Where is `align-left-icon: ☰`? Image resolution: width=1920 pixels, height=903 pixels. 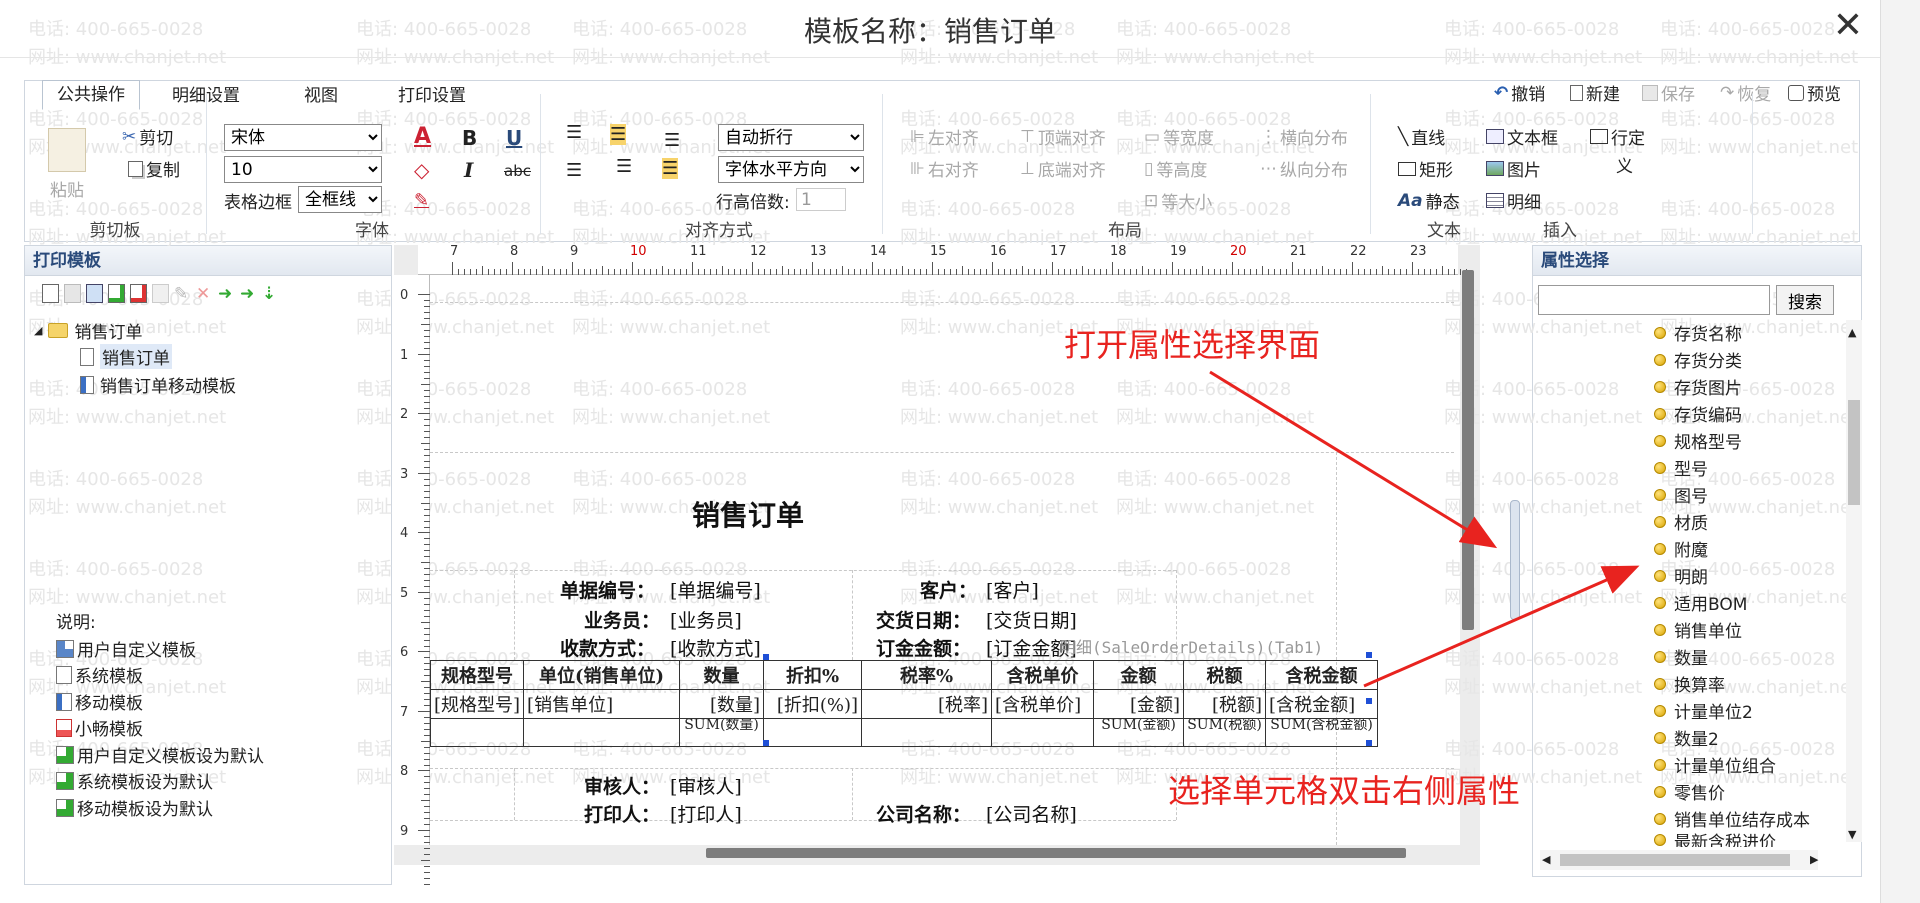 align-left-icon: ☰ is located at coordinates (574, 170).